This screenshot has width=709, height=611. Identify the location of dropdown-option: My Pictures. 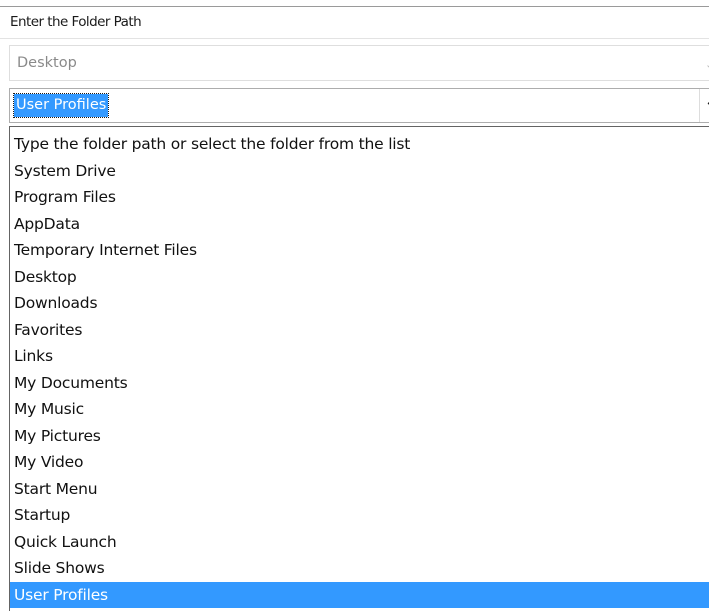
(359, 436).